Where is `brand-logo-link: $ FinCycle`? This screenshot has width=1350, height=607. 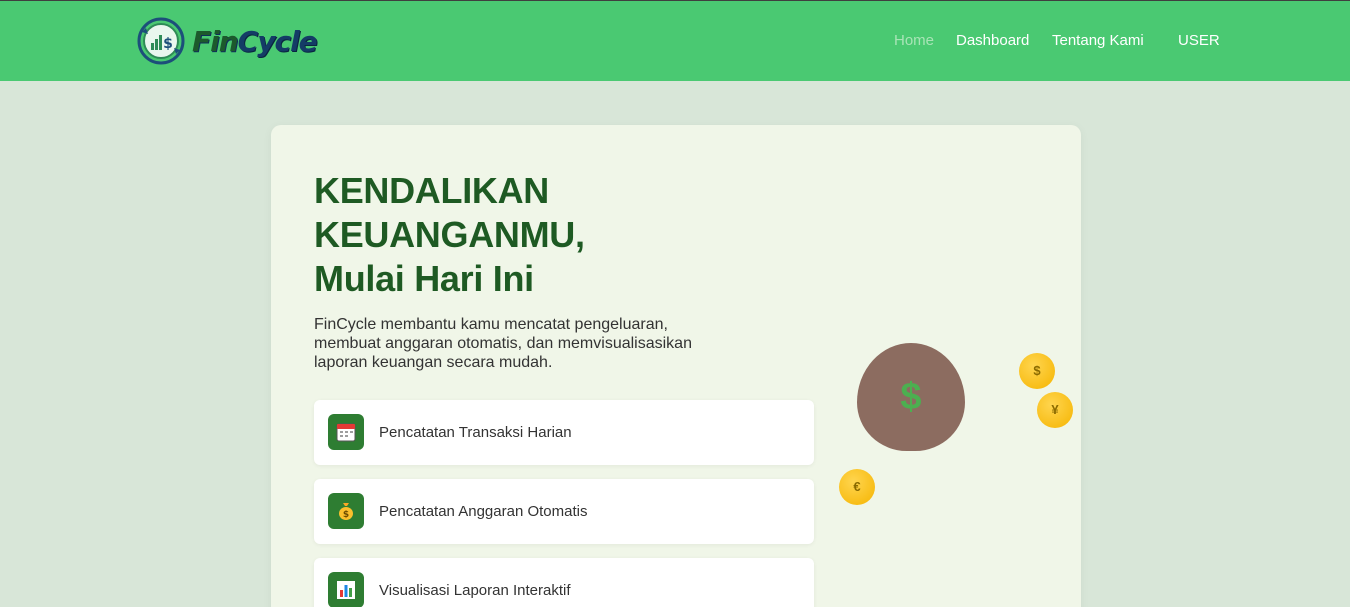
brand-logo-link: $ FinCycle is located at coordinates (227, 41).